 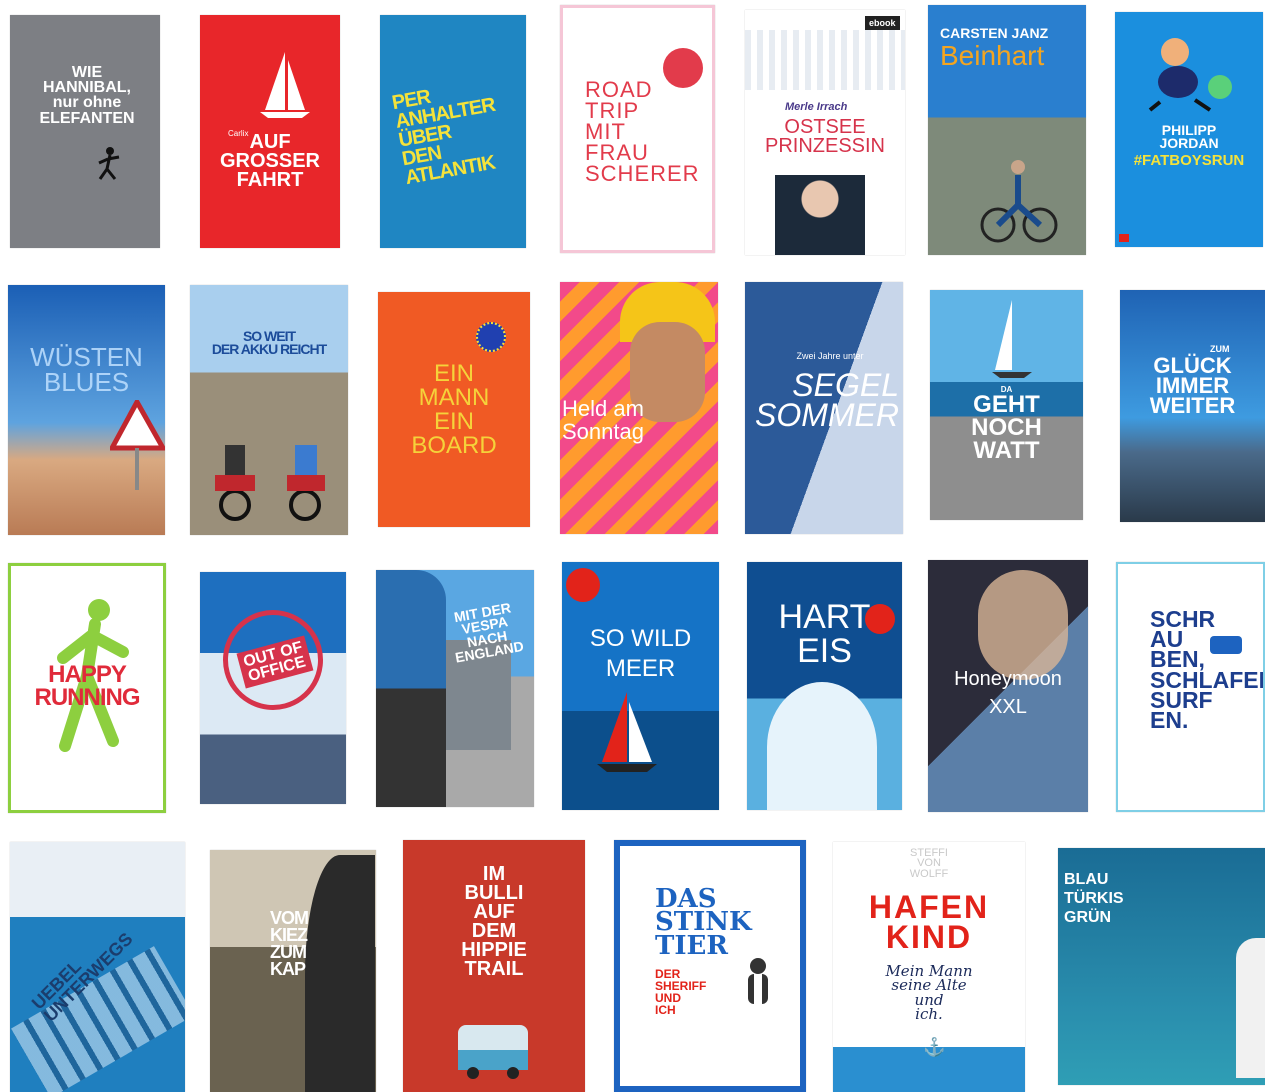 What do you see at coordinates (1019, 201) in the screenshot?
I see `cyclist-icon` at bounding box center [1019, 201].